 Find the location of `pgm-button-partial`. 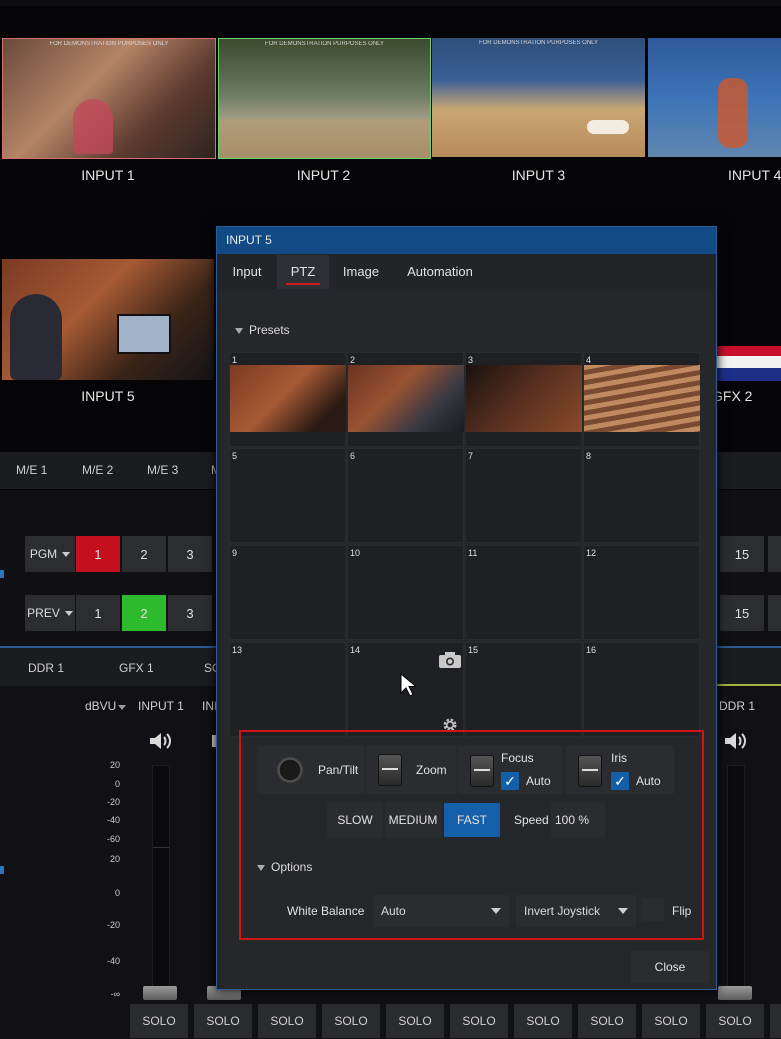

pgm-button-partial is located at coordinates (774, 554).